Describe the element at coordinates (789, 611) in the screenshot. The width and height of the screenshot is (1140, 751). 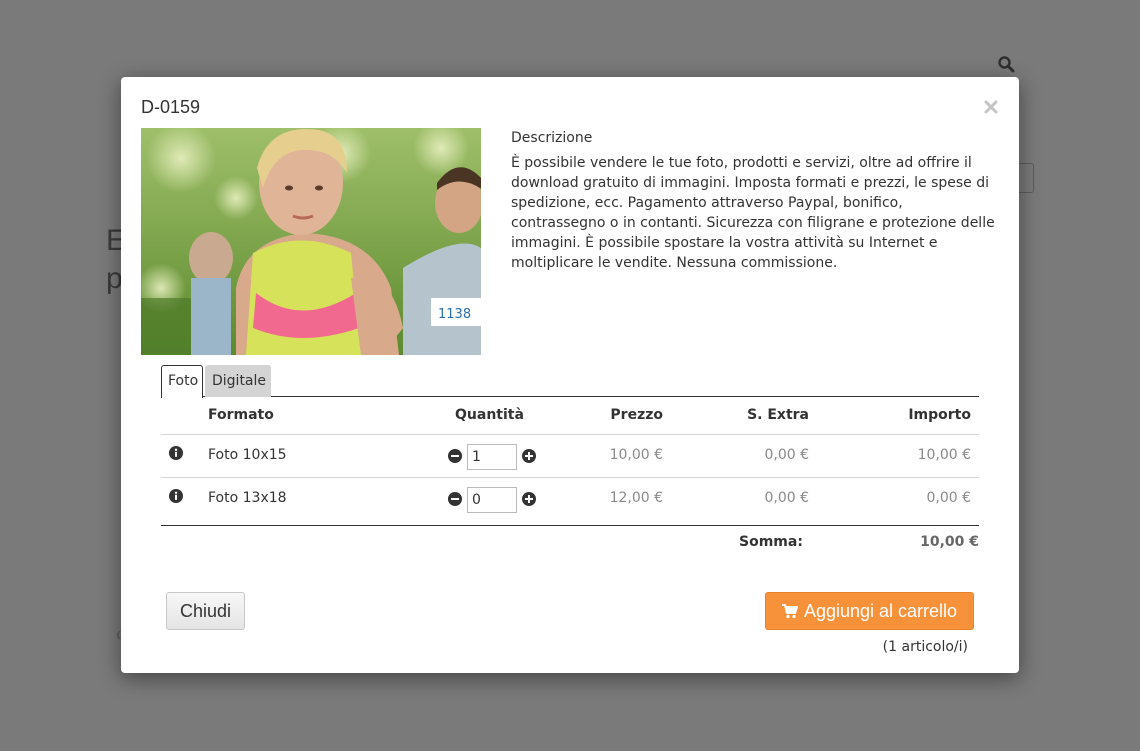
I see `cart-icon` at that location.